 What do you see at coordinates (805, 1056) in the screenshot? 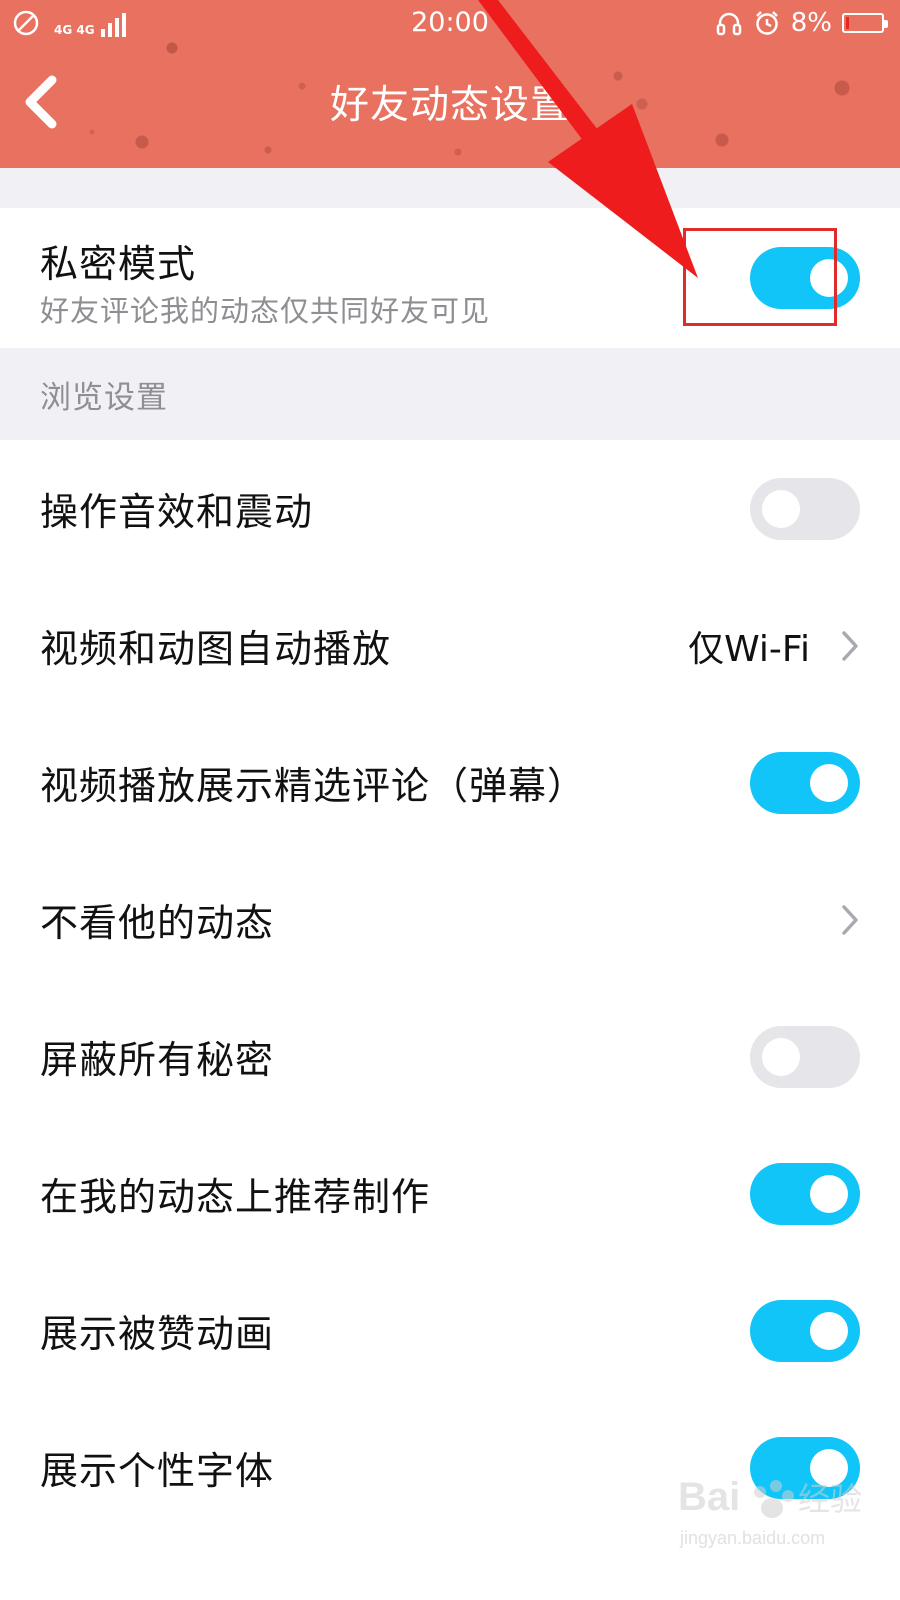
I see `block-secrets-toggle` at bounding box center [805, 1056].